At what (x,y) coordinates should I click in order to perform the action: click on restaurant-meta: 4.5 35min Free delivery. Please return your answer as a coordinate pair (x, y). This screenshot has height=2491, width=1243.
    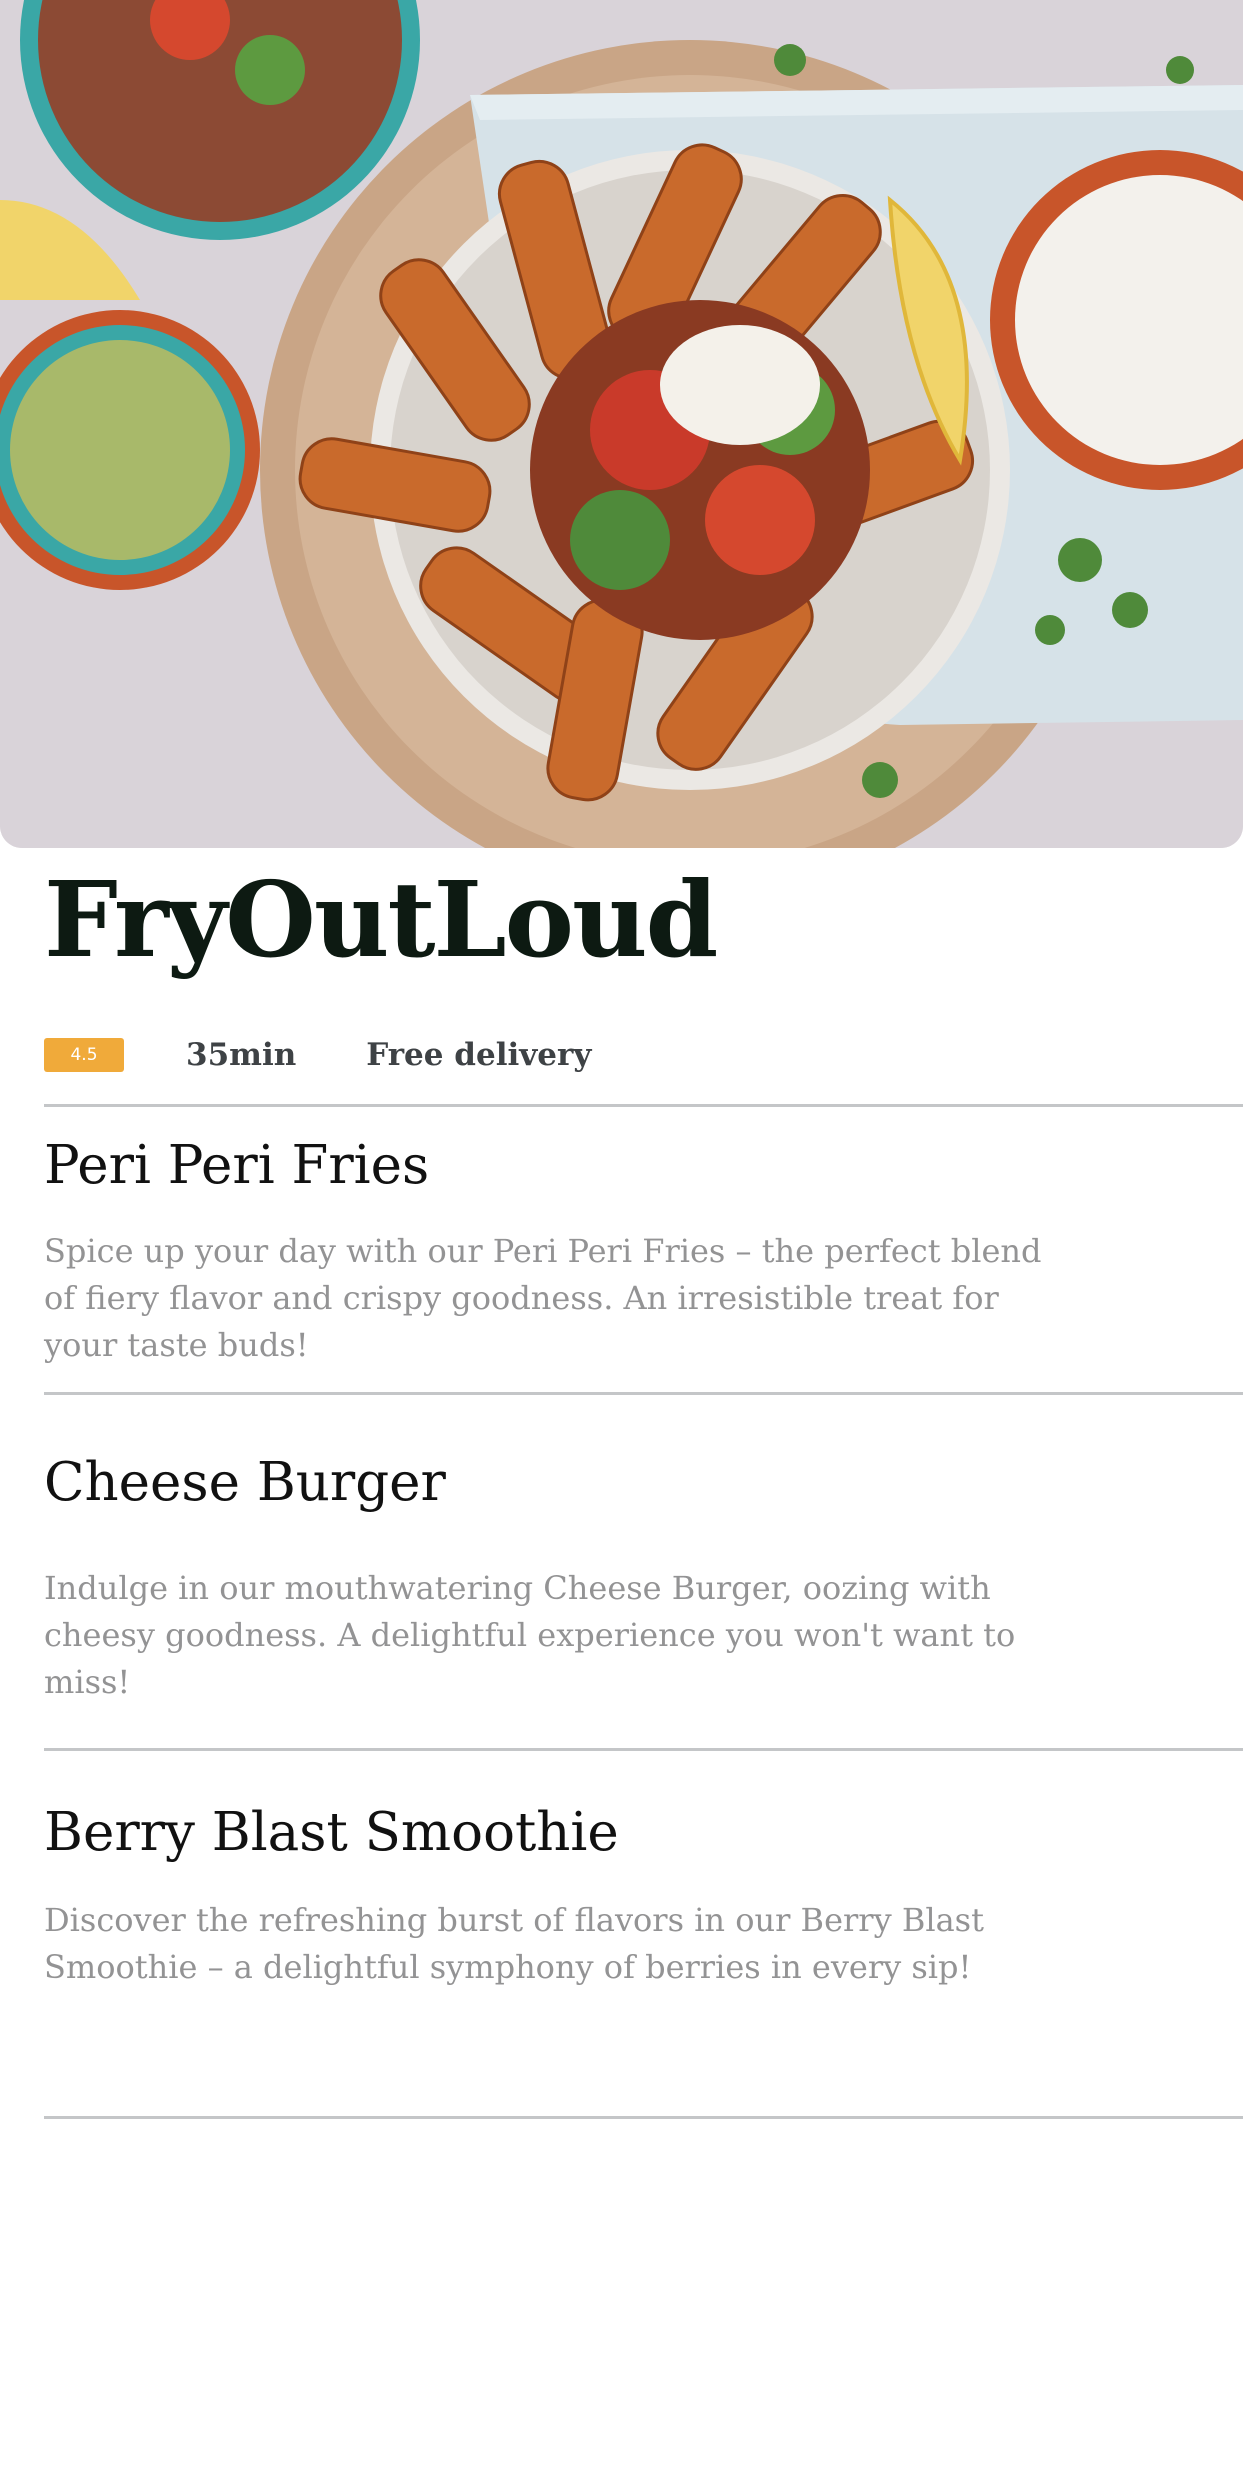
    Looking at the image, I should click on (317, 1055).